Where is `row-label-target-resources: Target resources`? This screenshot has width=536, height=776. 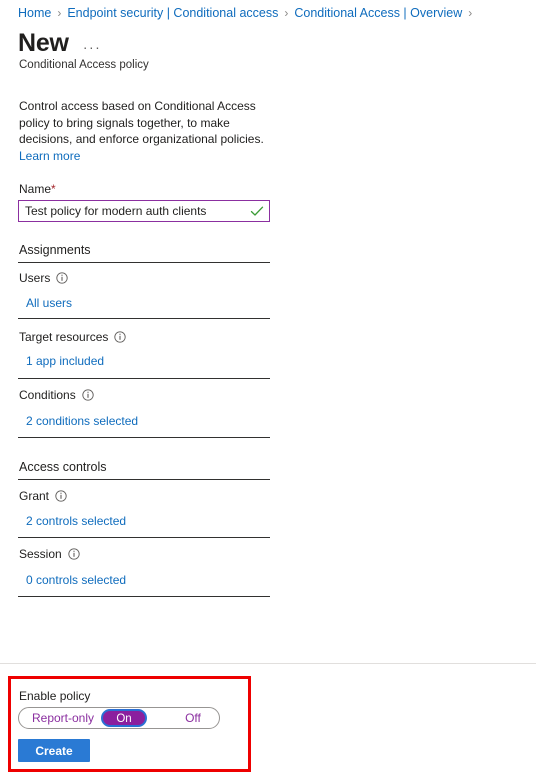
row-label-target-resources: Target resources is located at coordinates (73, 337).